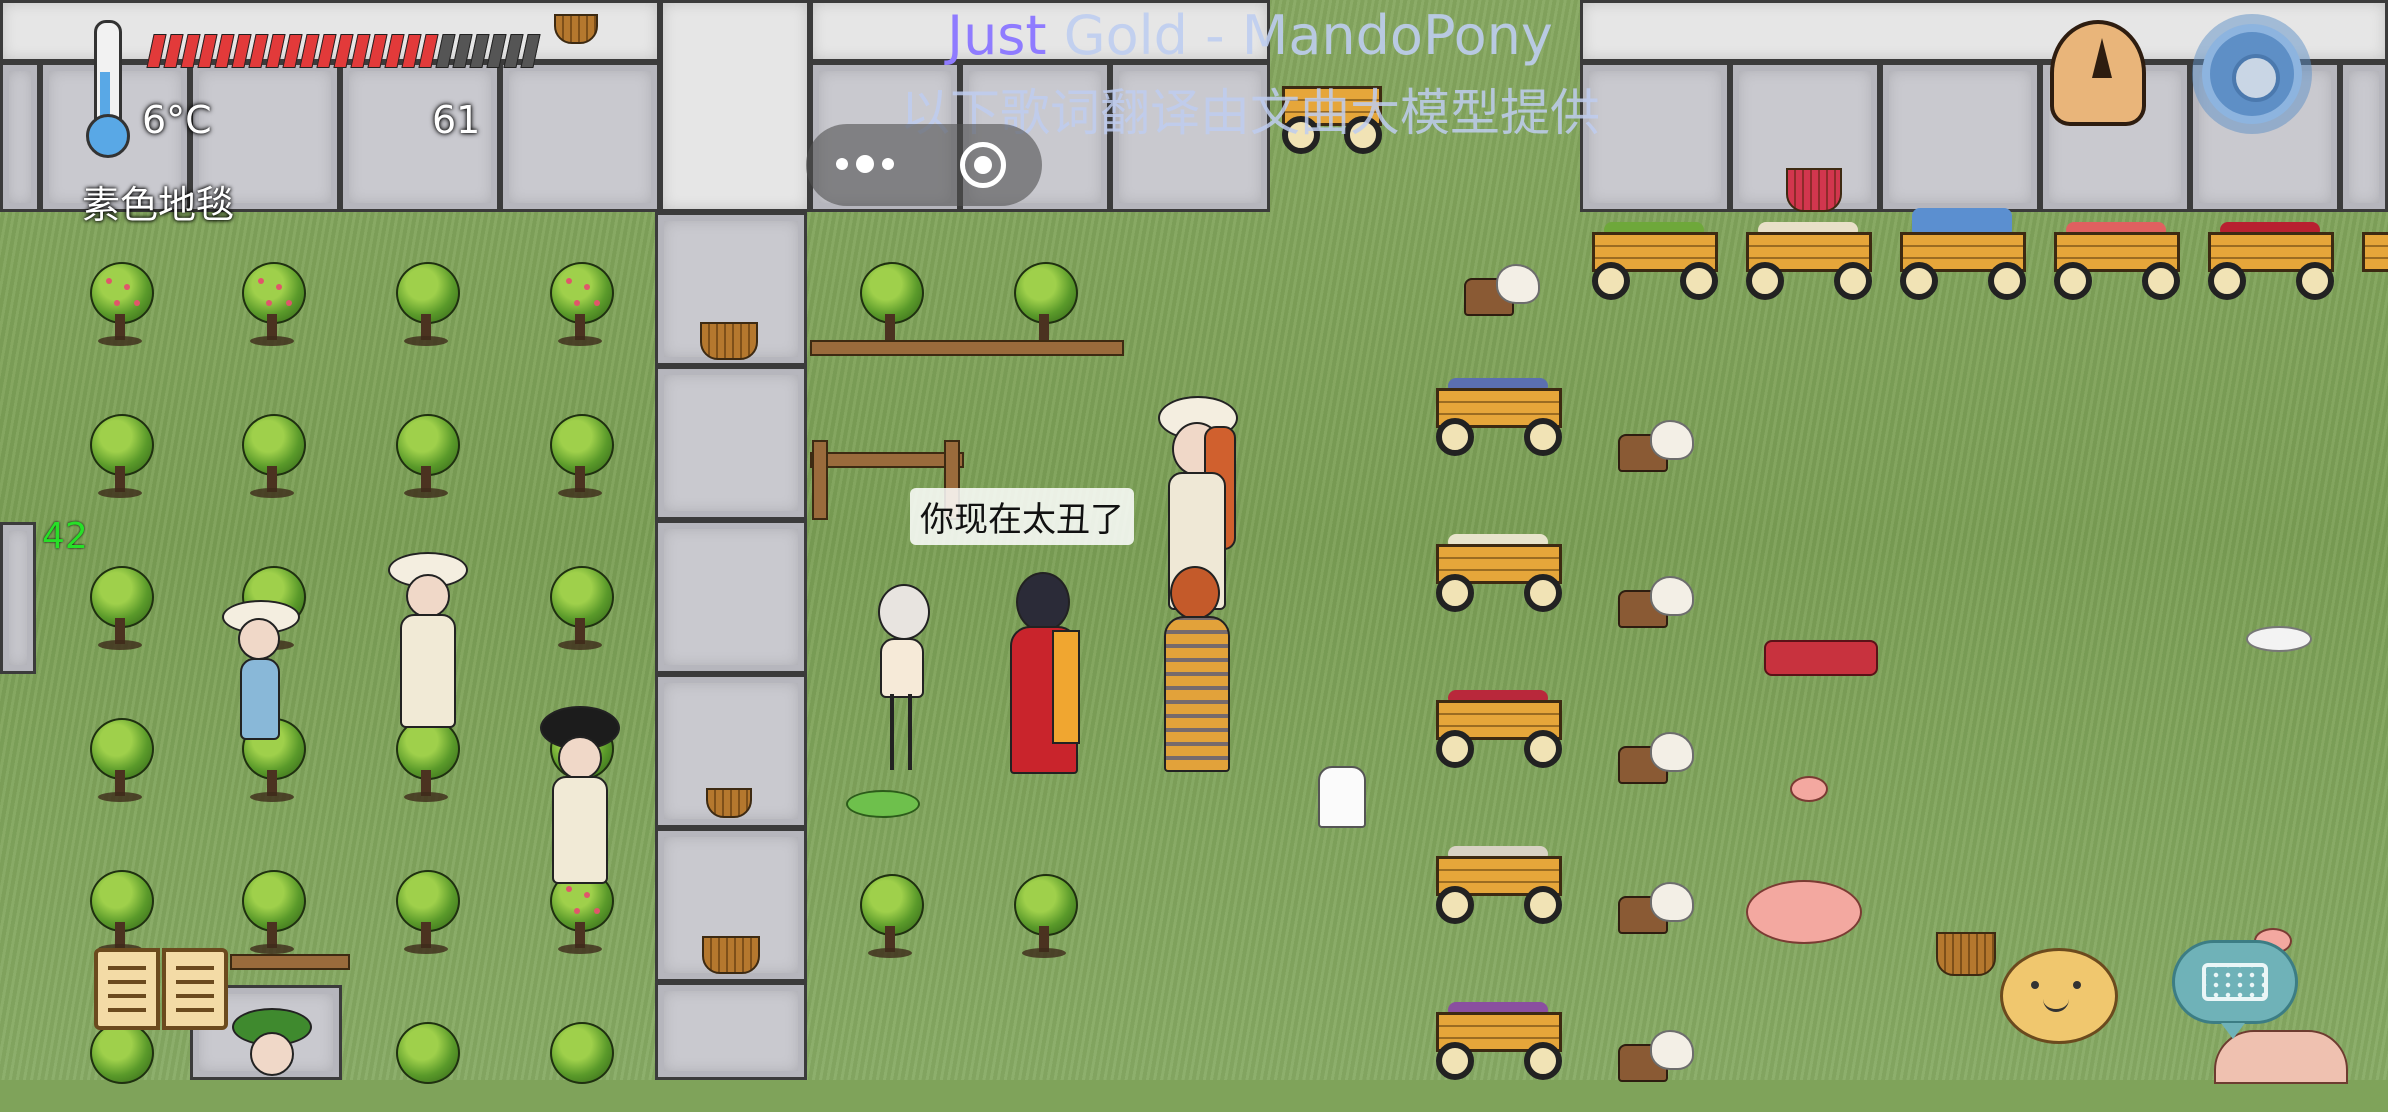 The image size is (2388, 1112). What do you see at coordinates (1821, 658) in the screenshot?
I see `mutton-skewer` at bounding box center [1821, 658].